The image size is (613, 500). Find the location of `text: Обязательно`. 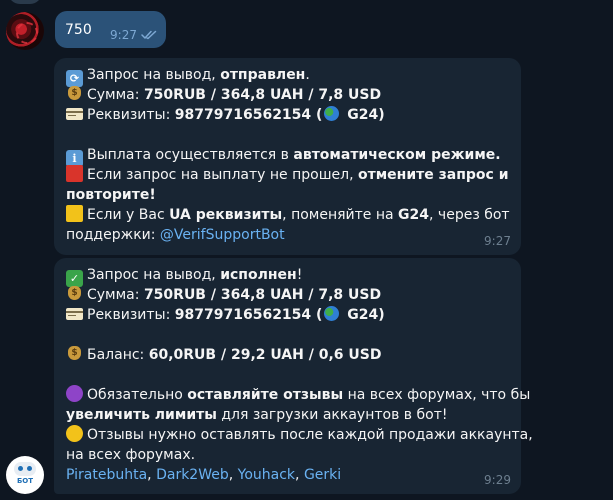

text: Обязательно is located at coordinates (137, 395).